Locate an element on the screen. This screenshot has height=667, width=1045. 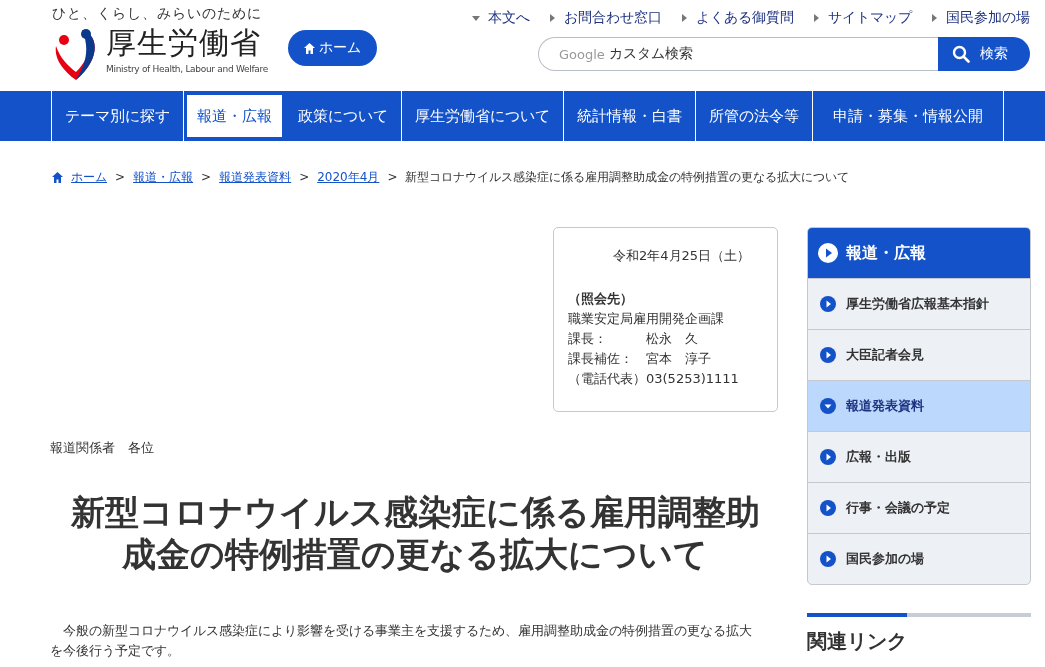
nav-tab: 申請・募集・情報公開 is located at coordinates (908, 116).